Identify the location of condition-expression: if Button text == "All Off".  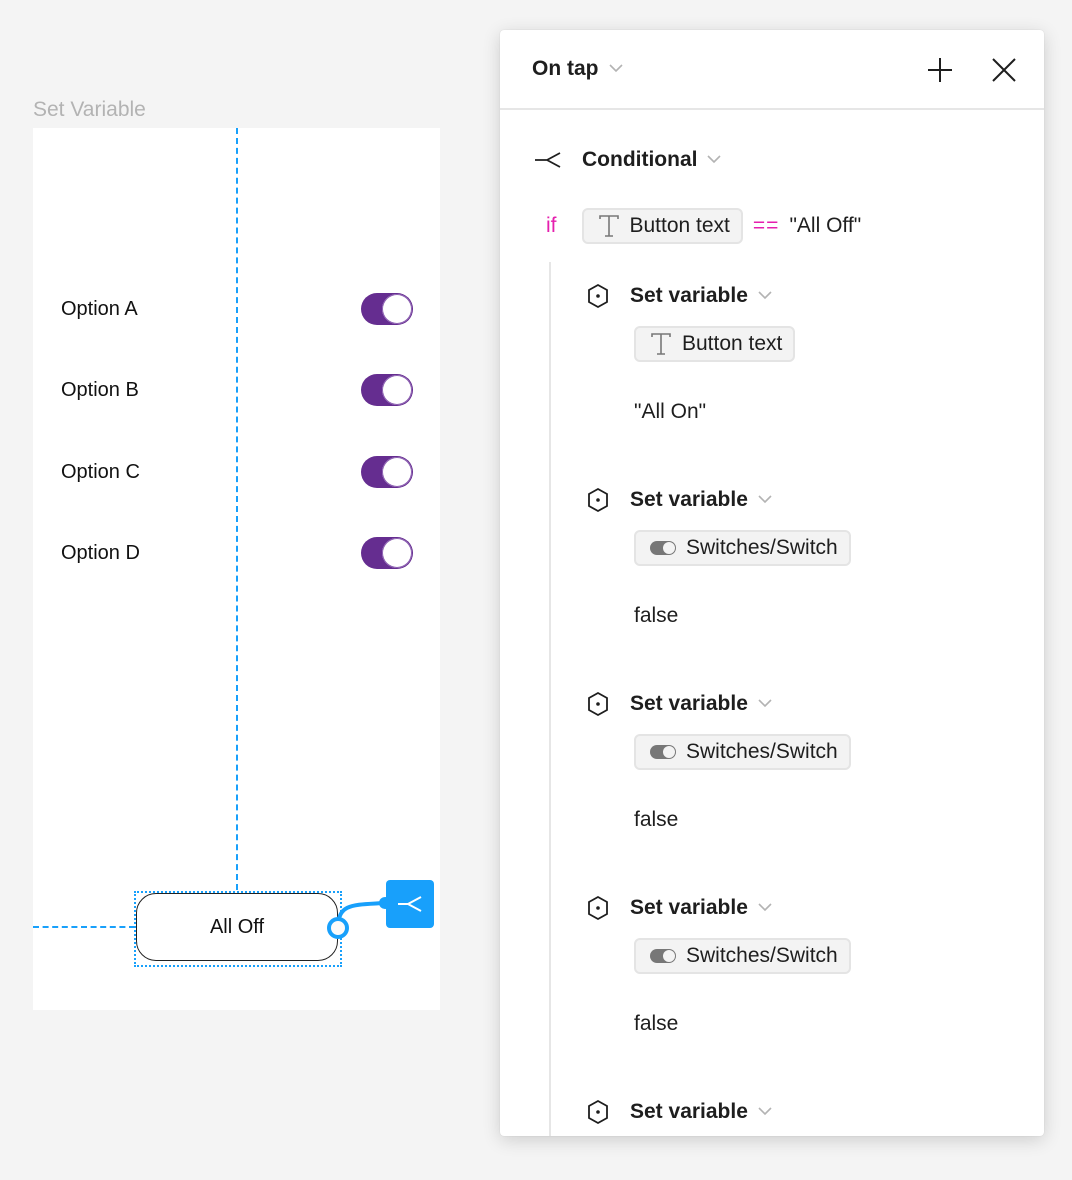
(703, 226).